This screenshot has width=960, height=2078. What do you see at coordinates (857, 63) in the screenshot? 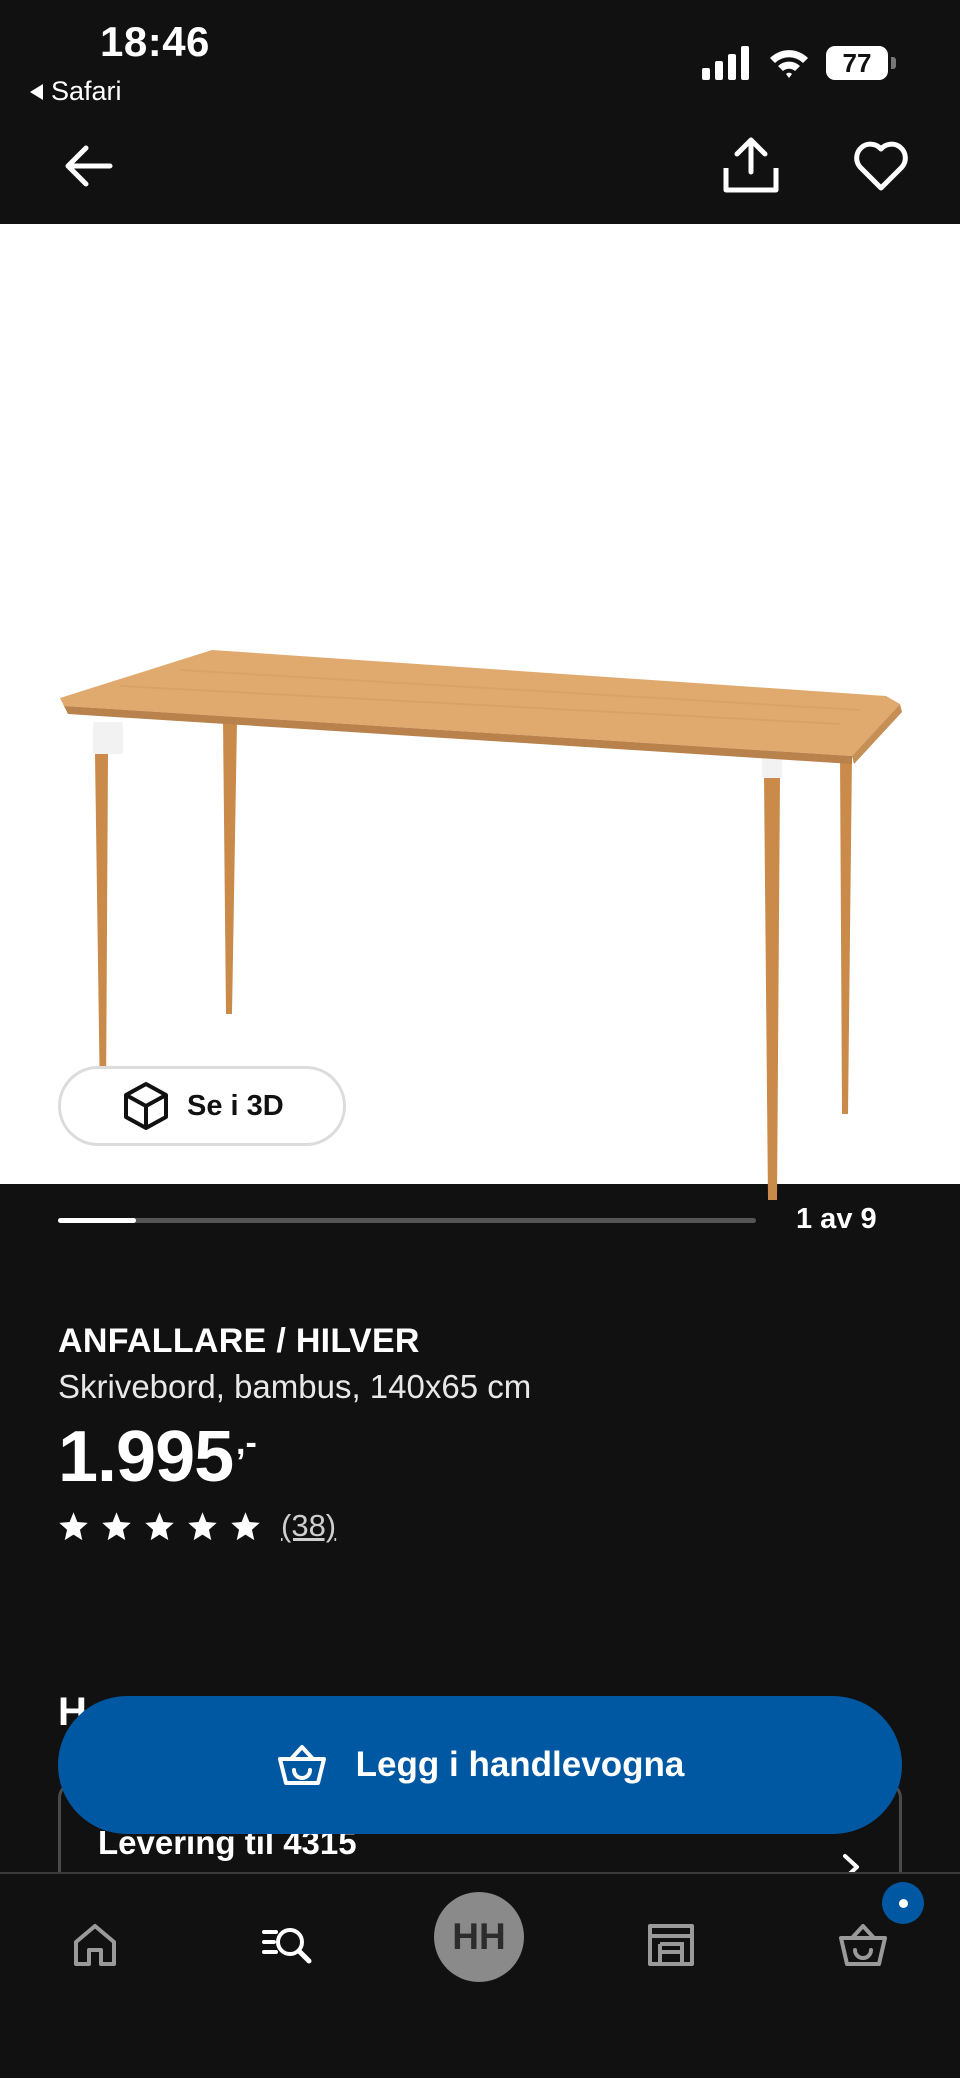
I see `battery-level: 77` at bounding box center [857, 63].